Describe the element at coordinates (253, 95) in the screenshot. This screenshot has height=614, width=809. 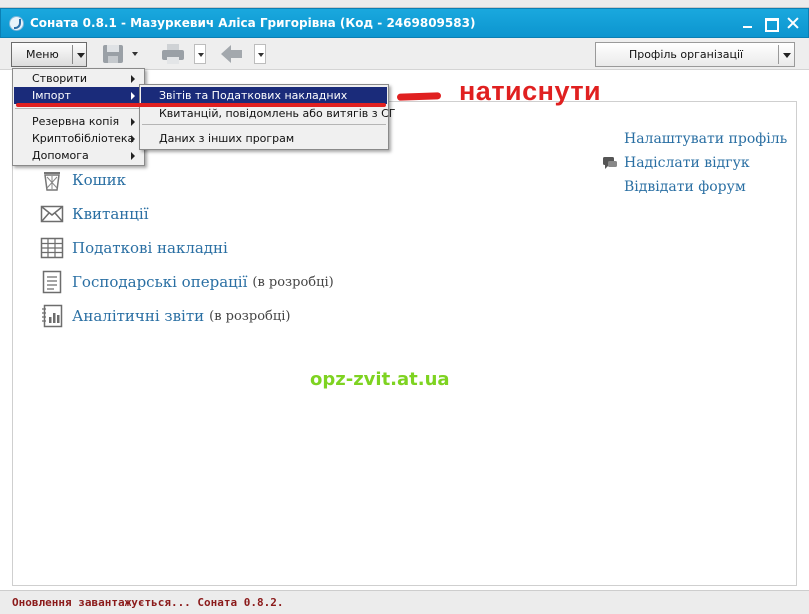
I see `submenu-item-reports-tax-invoices-label: Звітів та Податкових накладних` at that location.